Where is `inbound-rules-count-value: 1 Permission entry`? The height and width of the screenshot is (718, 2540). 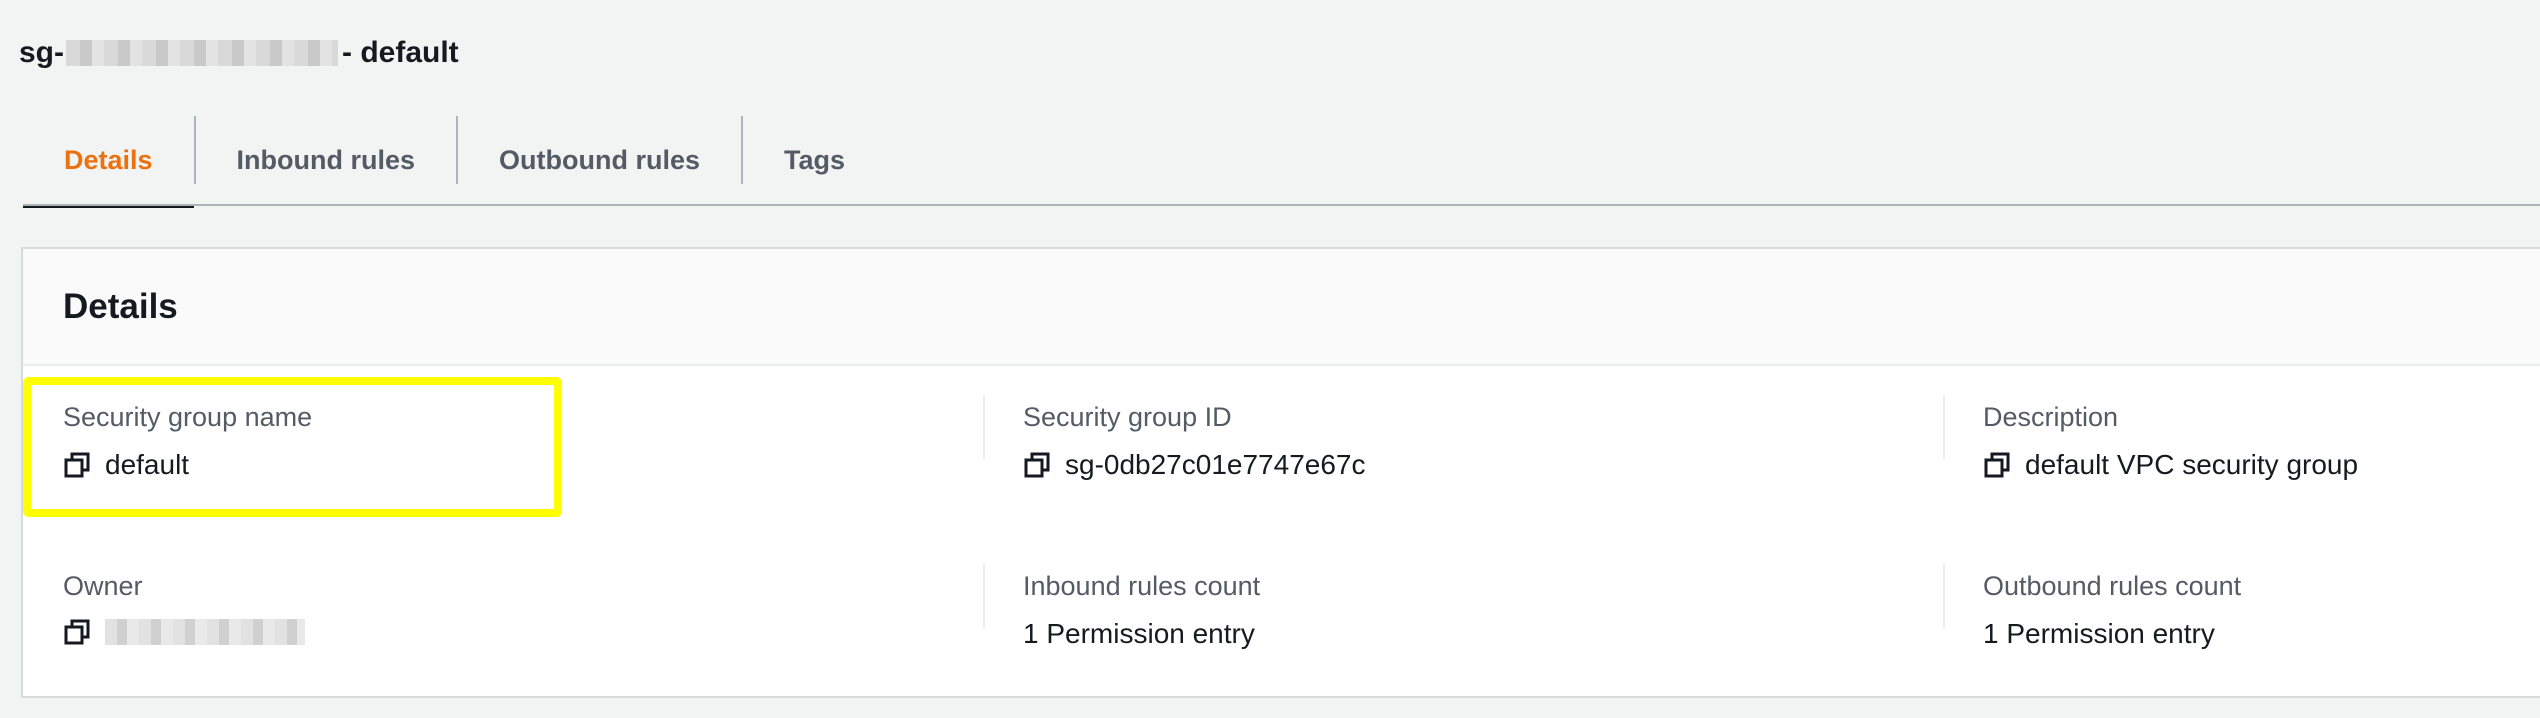 inbound-rules-count-value: 1 Permission entry is located at coordinates (1139, 633).